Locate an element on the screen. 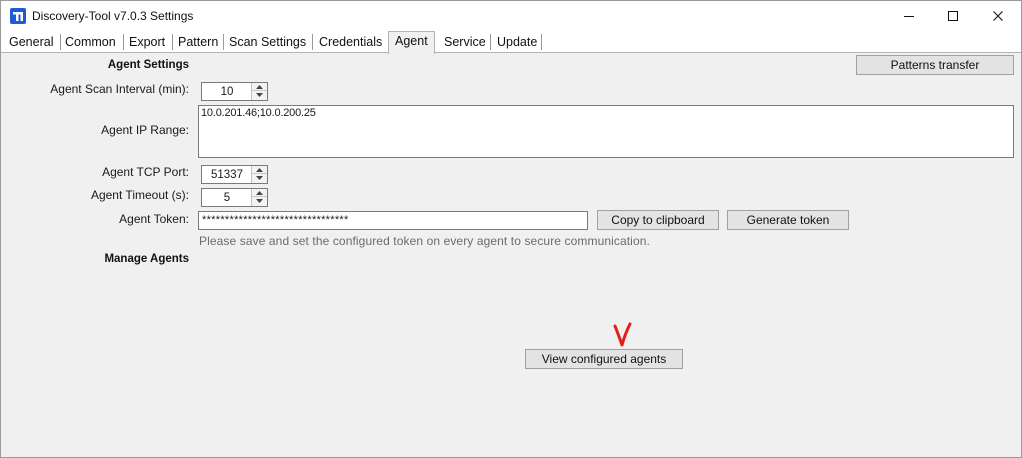 The image size is (1022, 458). tab-service: Service is located at coordinates (465, 42).